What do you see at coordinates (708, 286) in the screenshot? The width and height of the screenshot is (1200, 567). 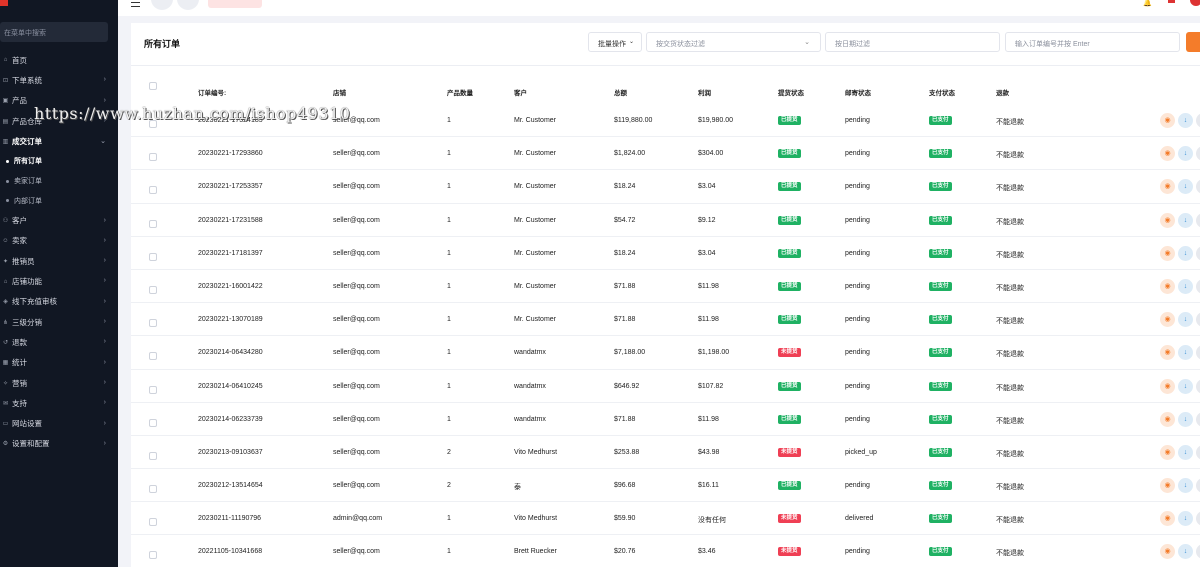 I see `profit: $11.98` at bounding box center [708, 286].